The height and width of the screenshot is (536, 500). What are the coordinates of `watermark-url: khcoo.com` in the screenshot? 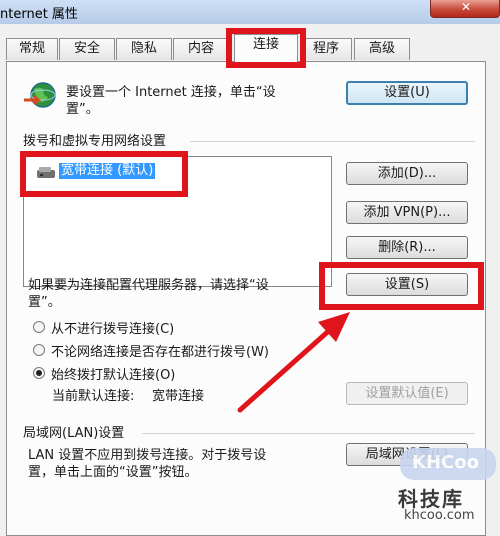 It's located at (439, 515).